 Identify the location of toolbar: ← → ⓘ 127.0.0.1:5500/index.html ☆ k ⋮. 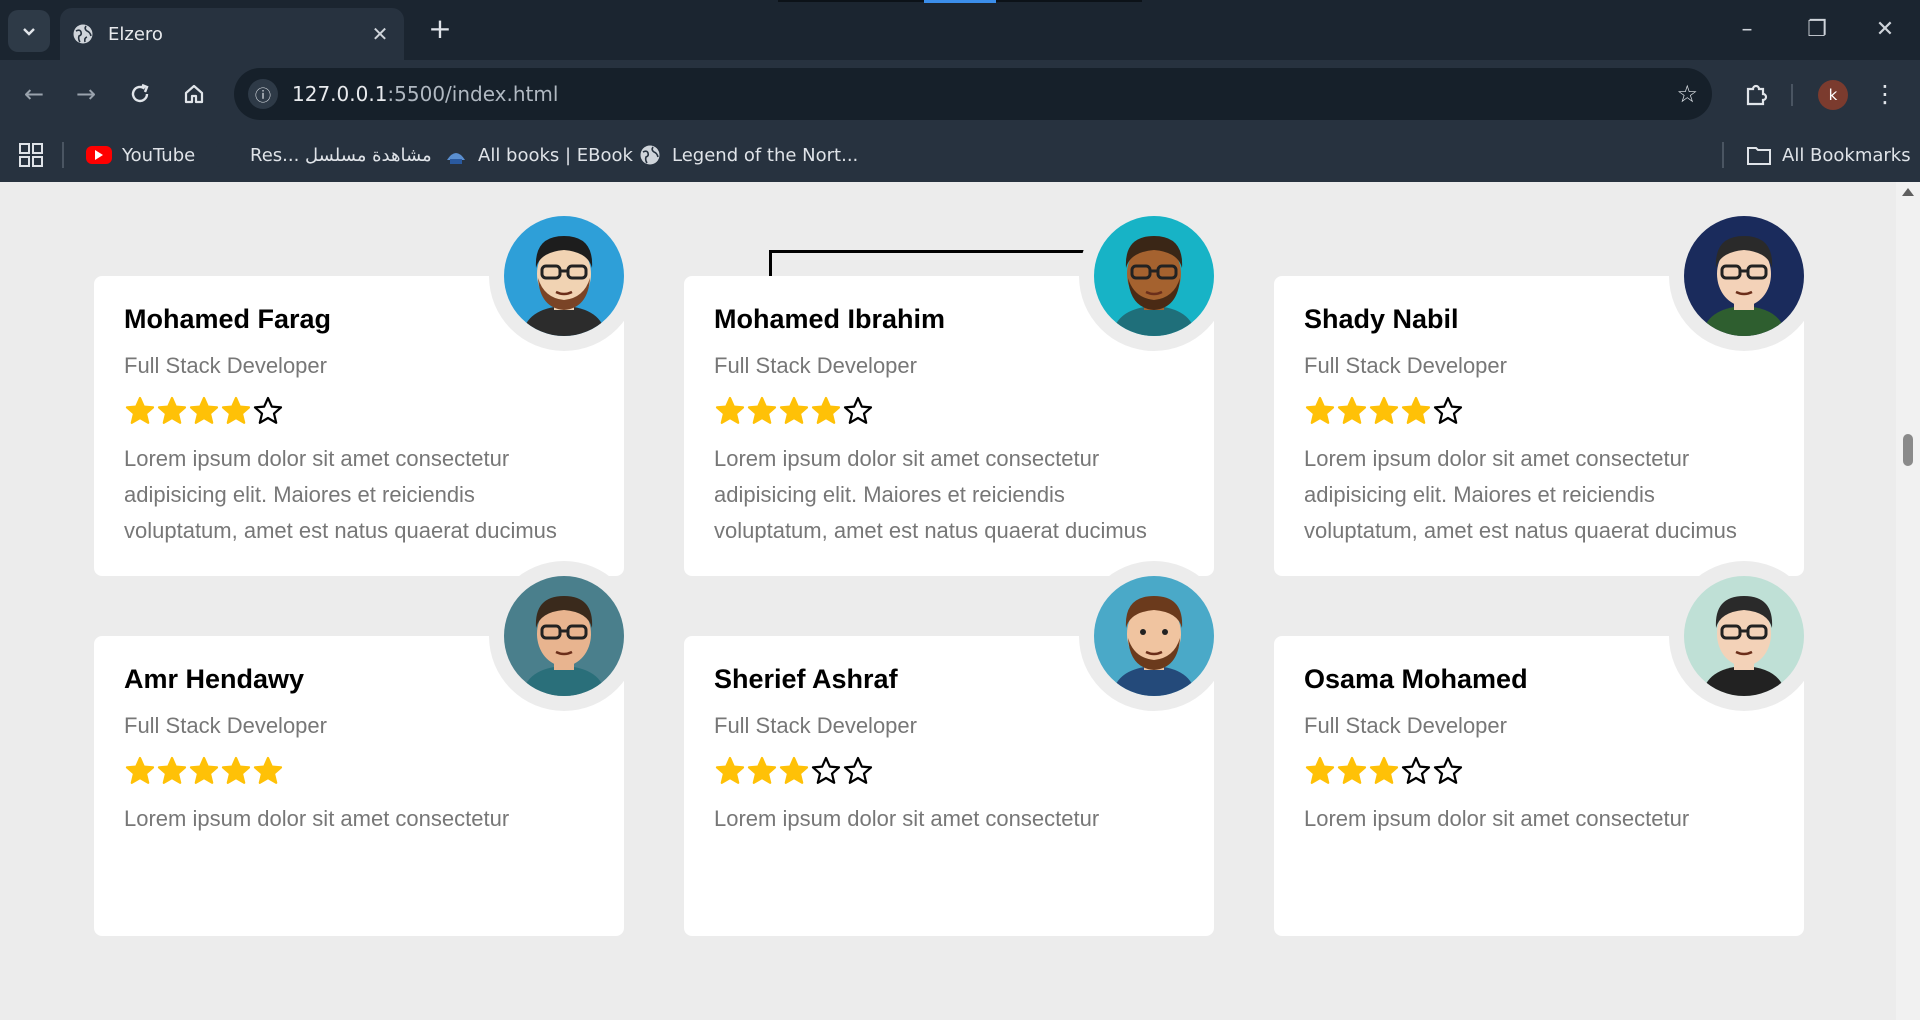
(960, 94).